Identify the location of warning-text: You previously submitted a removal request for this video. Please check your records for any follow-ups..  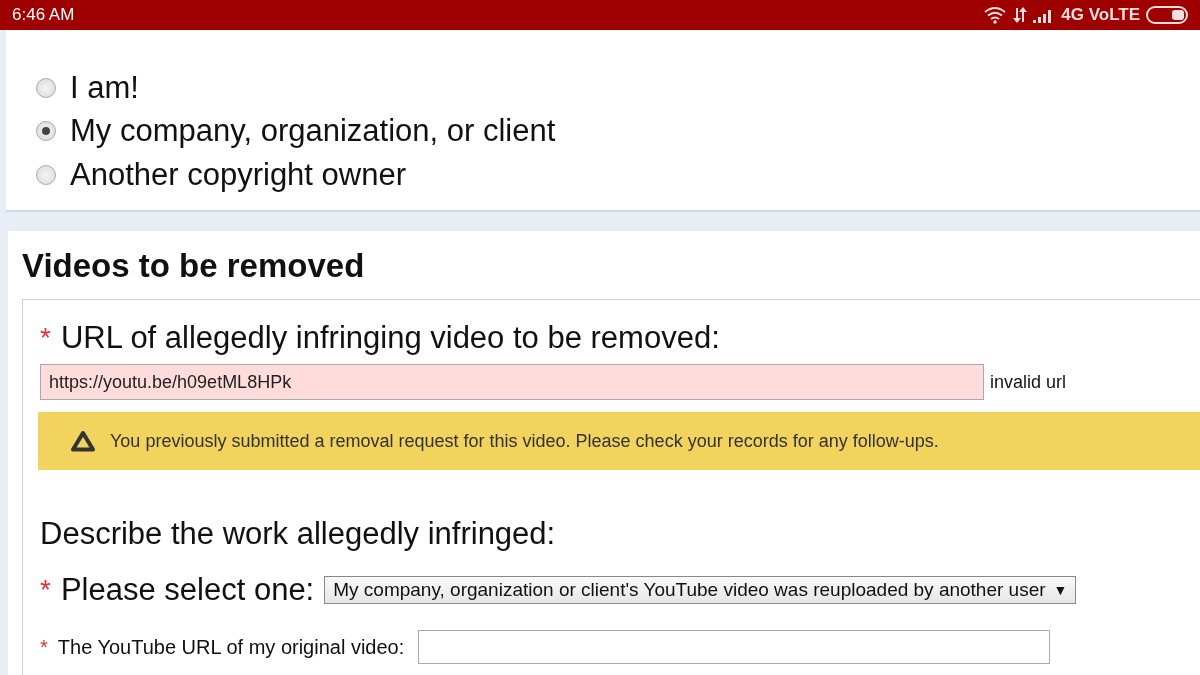
(524, 441).